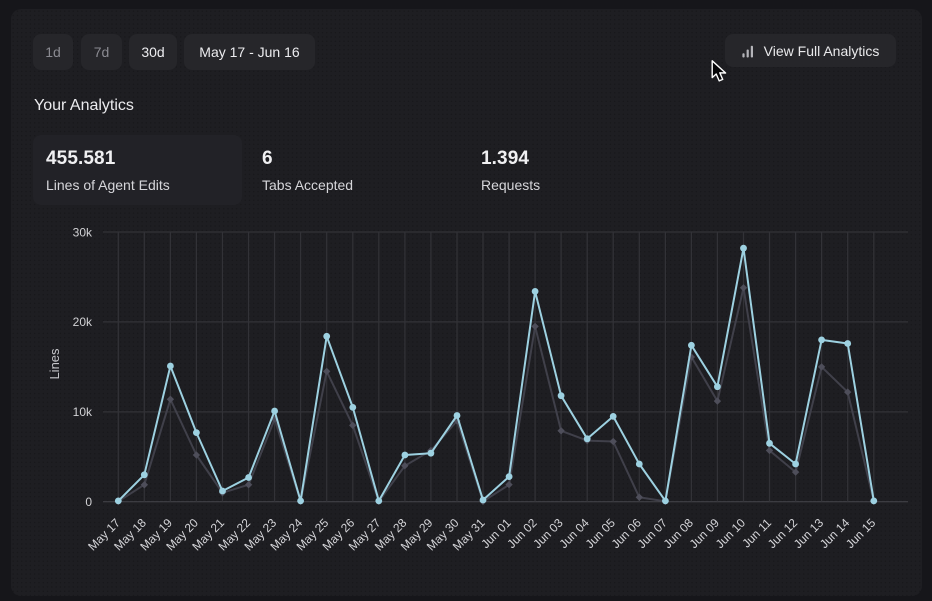 This screenshot has width=932, height=601. Describe the element at coordinates (88, 502) in the screenshot. I see `svg-text: 0` at that location.